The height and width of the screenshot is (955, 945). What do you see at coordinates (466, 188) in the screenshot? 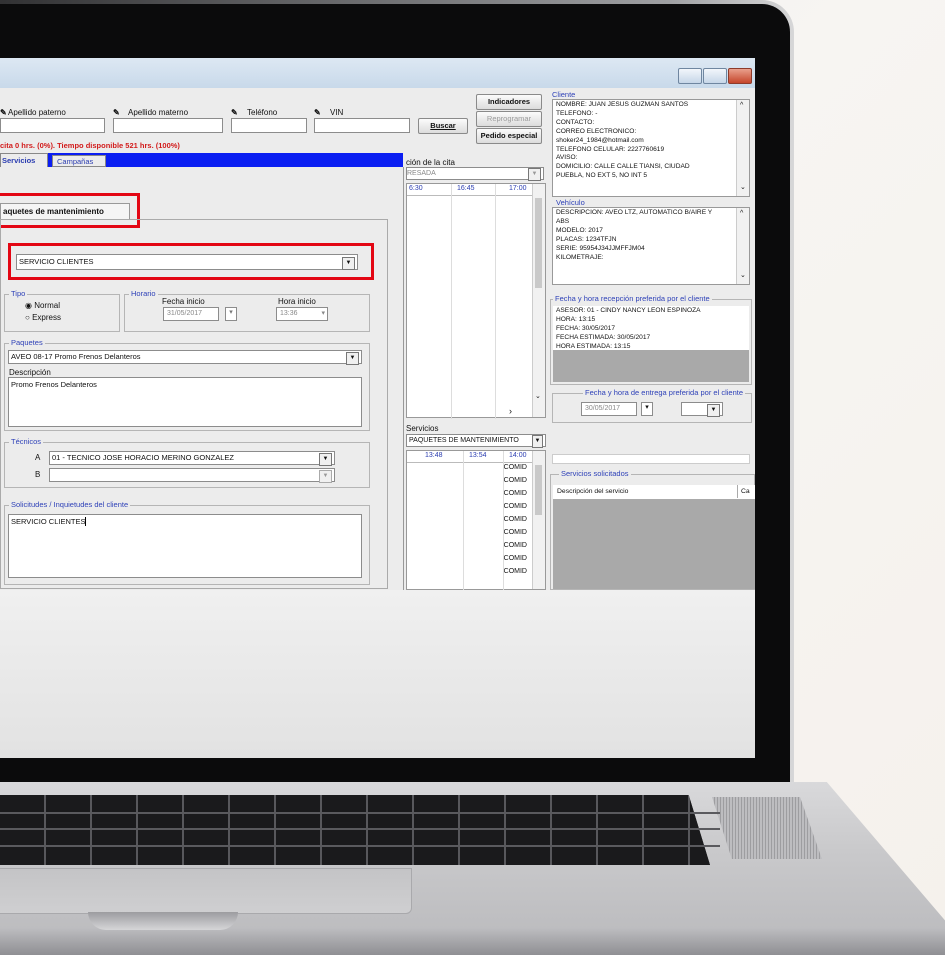
I see `time-header: 16:45` at bounding box center [466, 188].